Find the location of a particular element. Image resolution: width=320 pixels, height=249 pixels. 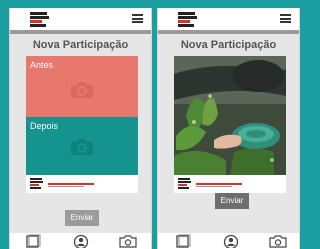

antes-label: Antes is located at coordinates (42, 65).